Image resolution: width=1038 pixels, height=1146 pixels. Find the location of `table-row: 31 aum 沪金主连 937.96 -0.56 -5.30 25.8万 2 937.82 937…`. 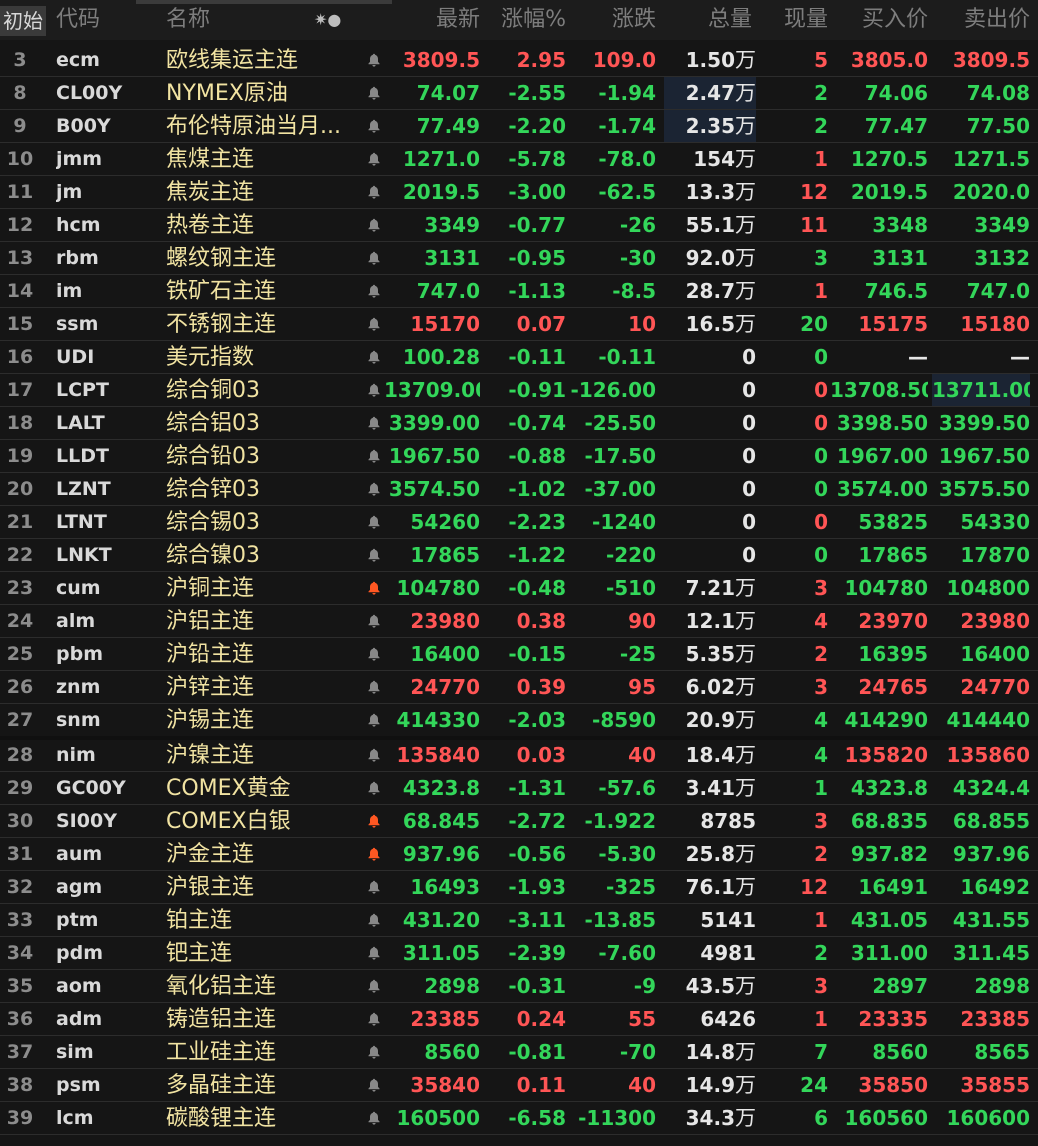

table-row: 31 aum 沪金主连 937.96 -0.56 -5.30 25.8万 2 937.82 937… is located at coordinates (519, 854).